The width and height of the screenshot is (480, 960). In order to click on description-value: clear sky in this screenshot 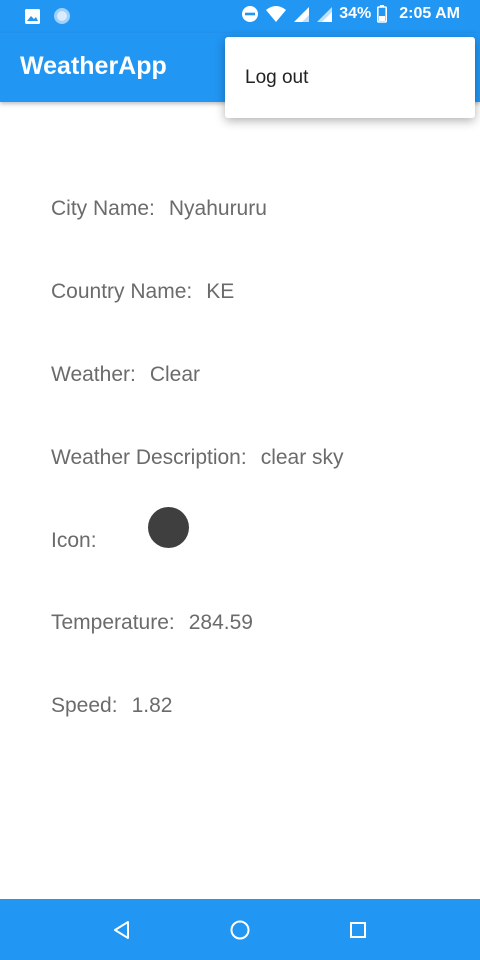, I will do `click(302, 457)`.